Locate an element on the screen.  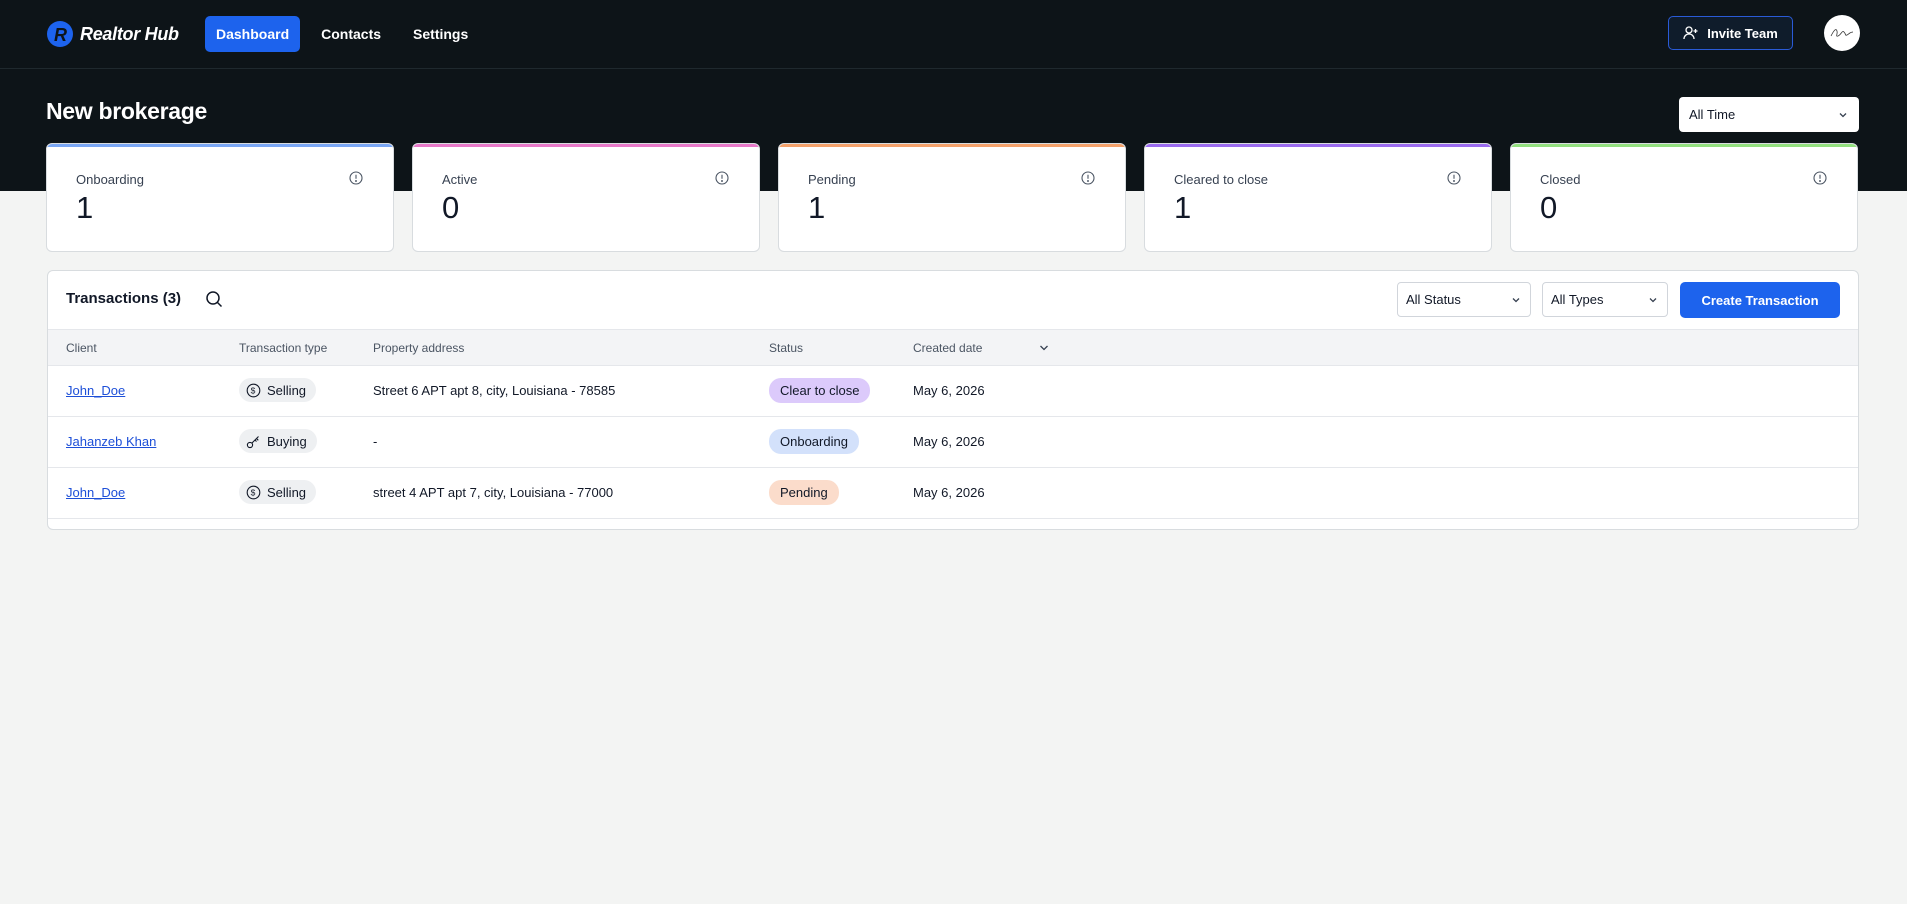
property-address: - is located at coordinates (375, 441).